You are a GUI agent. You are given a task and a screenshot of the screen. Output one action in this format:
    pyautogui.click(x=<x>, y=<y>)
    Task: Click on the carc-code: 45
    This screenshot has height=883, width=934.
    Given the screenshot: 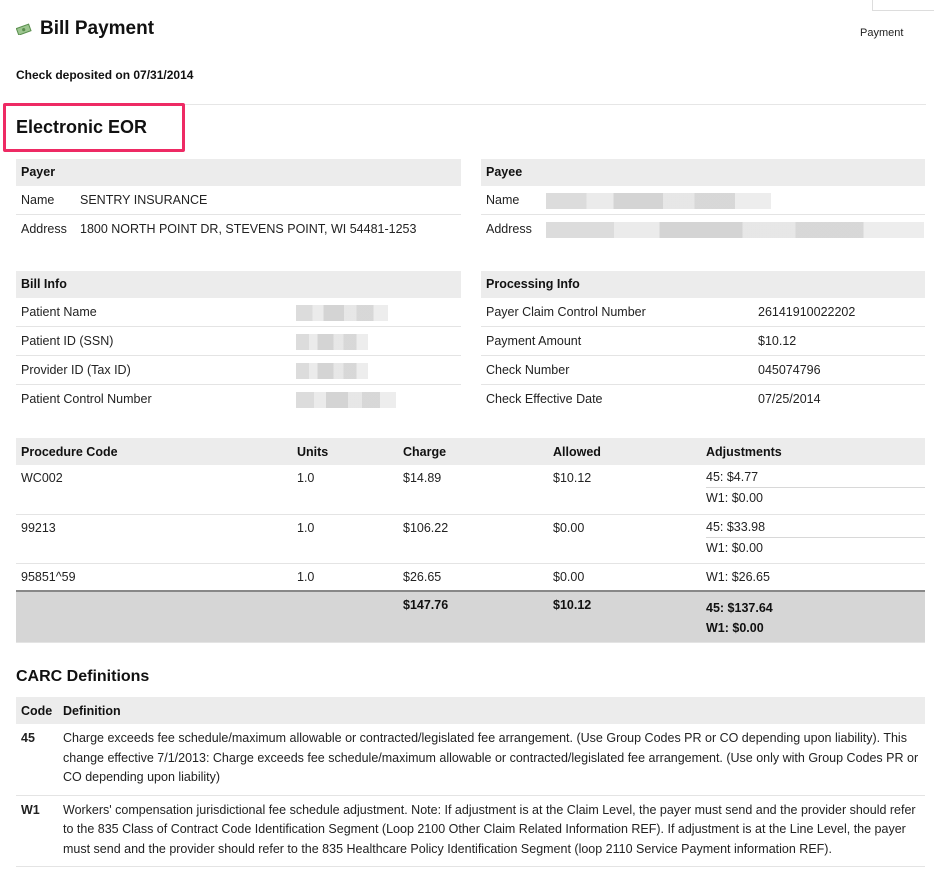 What is the action you would take?
    pyautogui.click(x=37, y=760)
    